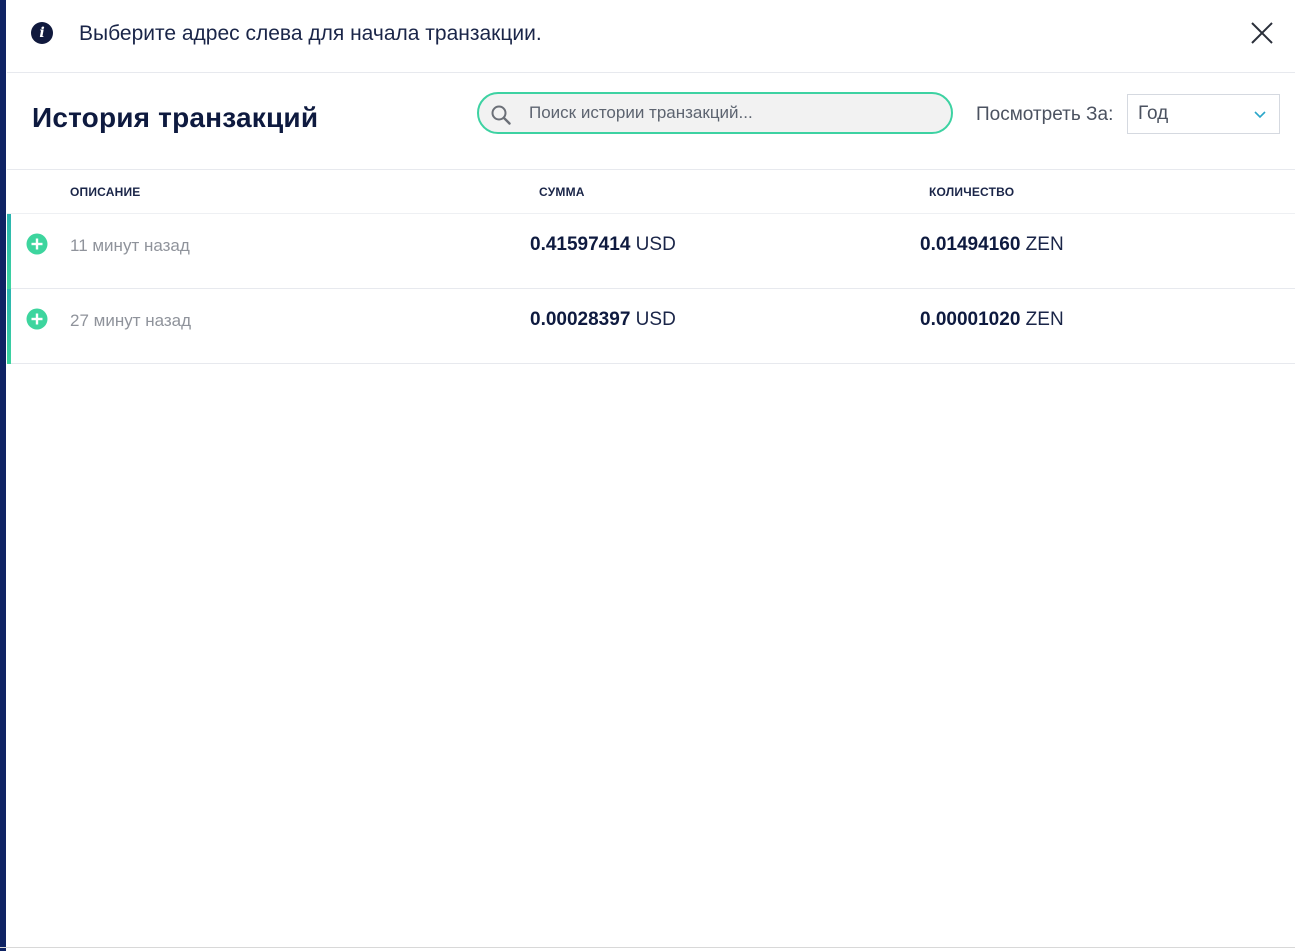  Describe the element at coordinates (729, 113) in the screenshot. I see `search-input` at that location.